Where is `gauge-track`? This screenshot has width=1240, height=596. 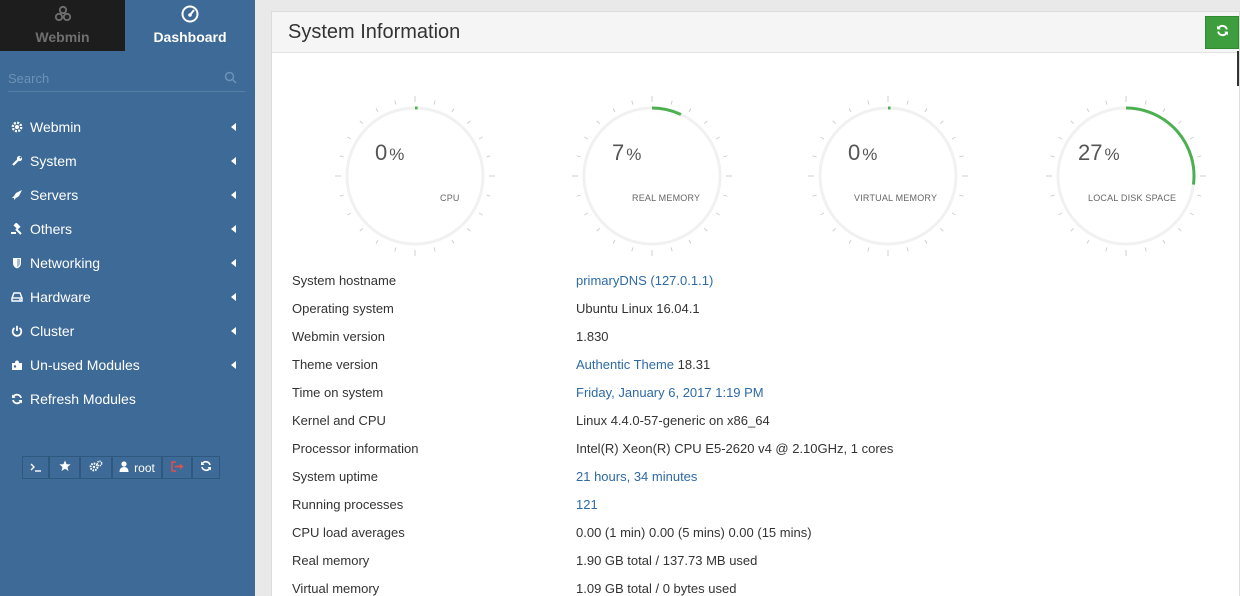
gauge-track is located at coordinates (652, 176).